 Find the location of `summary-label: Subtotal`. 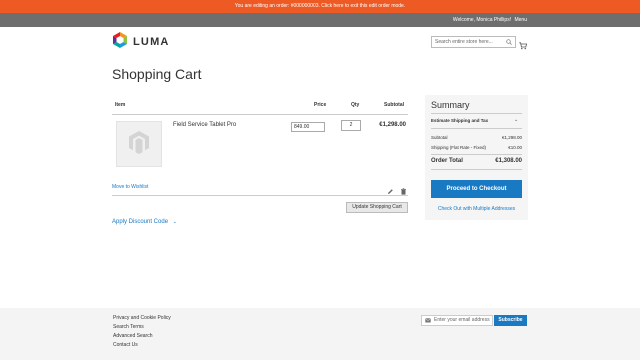

summary-label: Subtotal is located at coordinates (439, 137).